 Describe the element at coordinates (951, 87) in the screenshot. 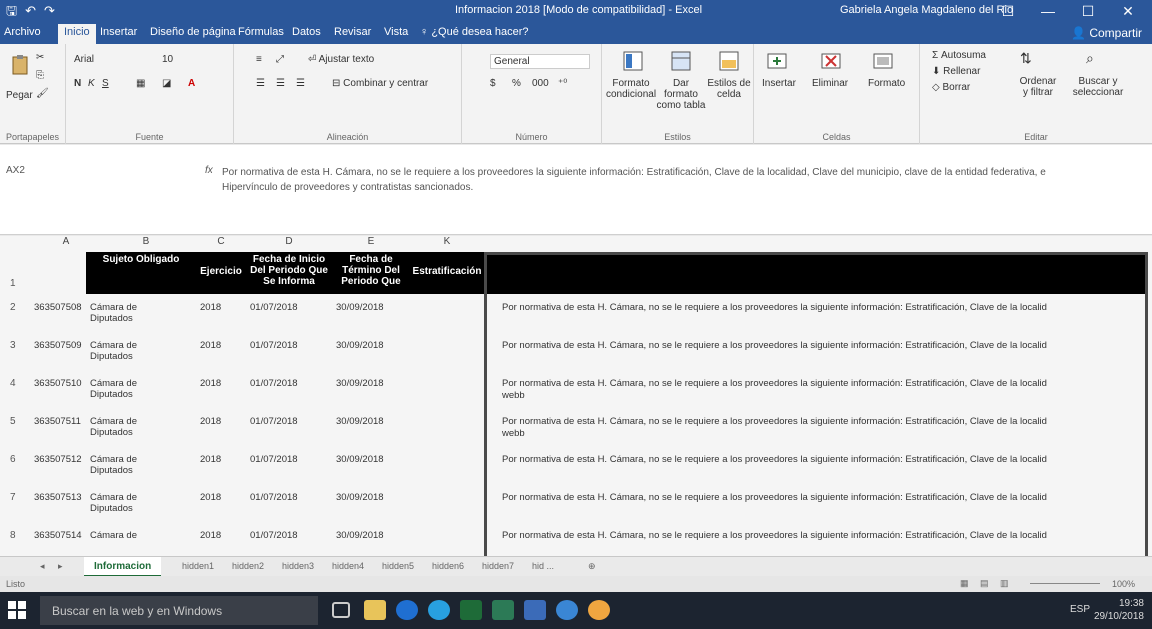

I see `clear-button: ◇ Borrar` at that location.